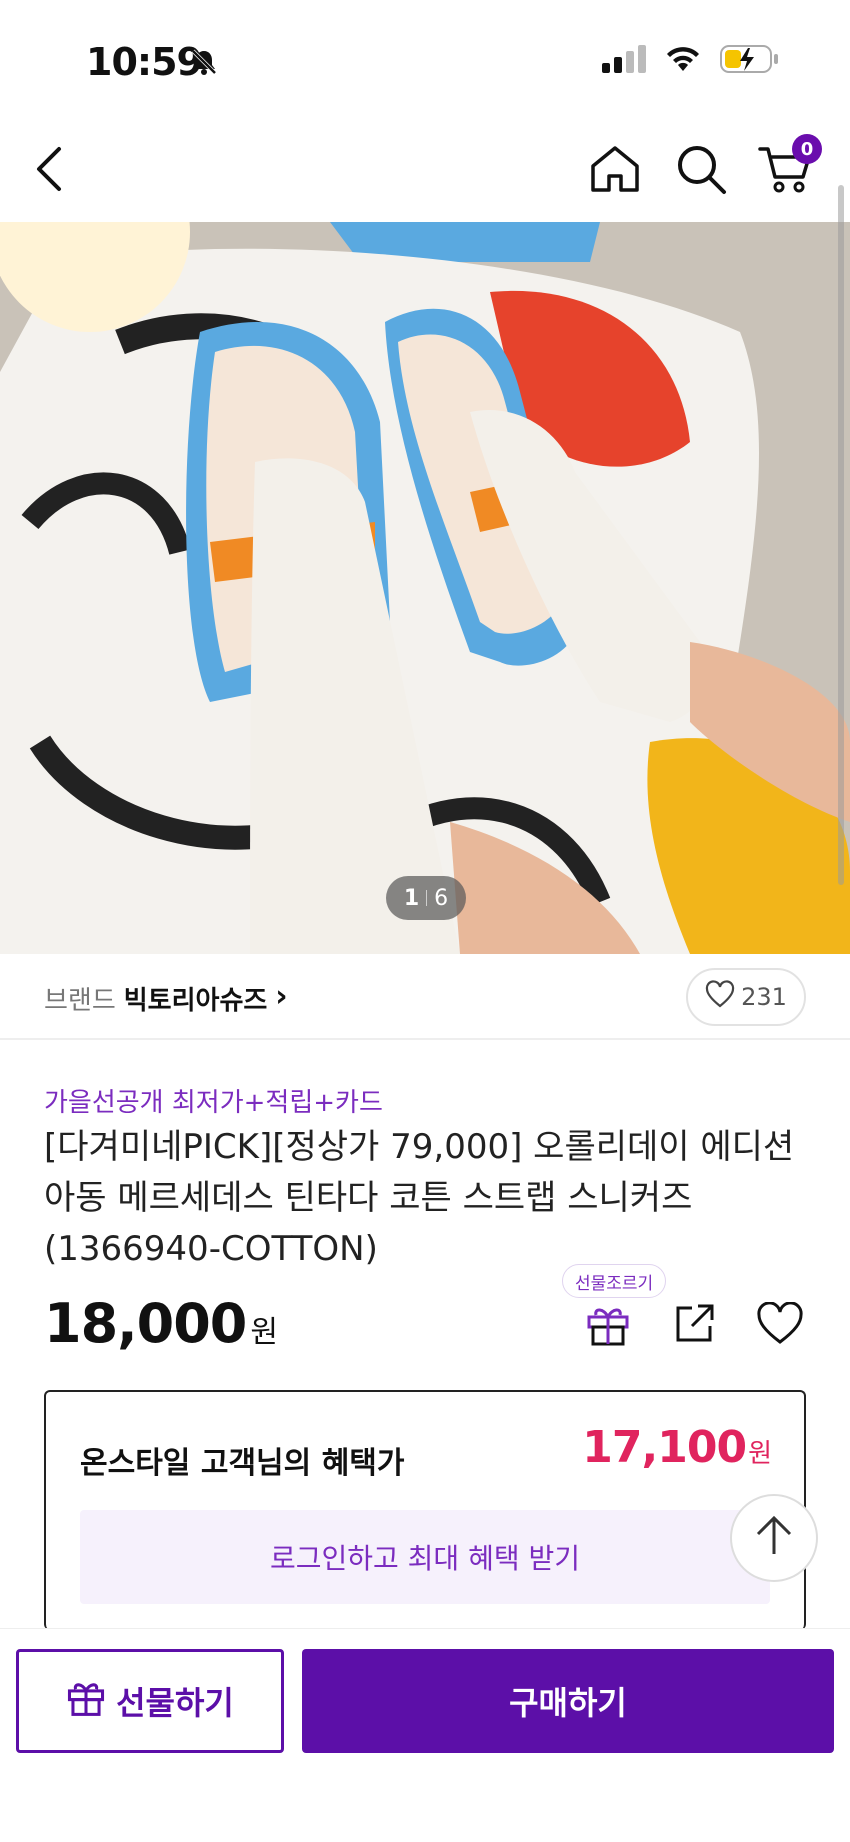 This screenshot has height=1842, width=850. What do you see at coordinates (145, 1323) in the screenshot?
I see `price-amount: 18,000` at bounding box center [145, 1323].